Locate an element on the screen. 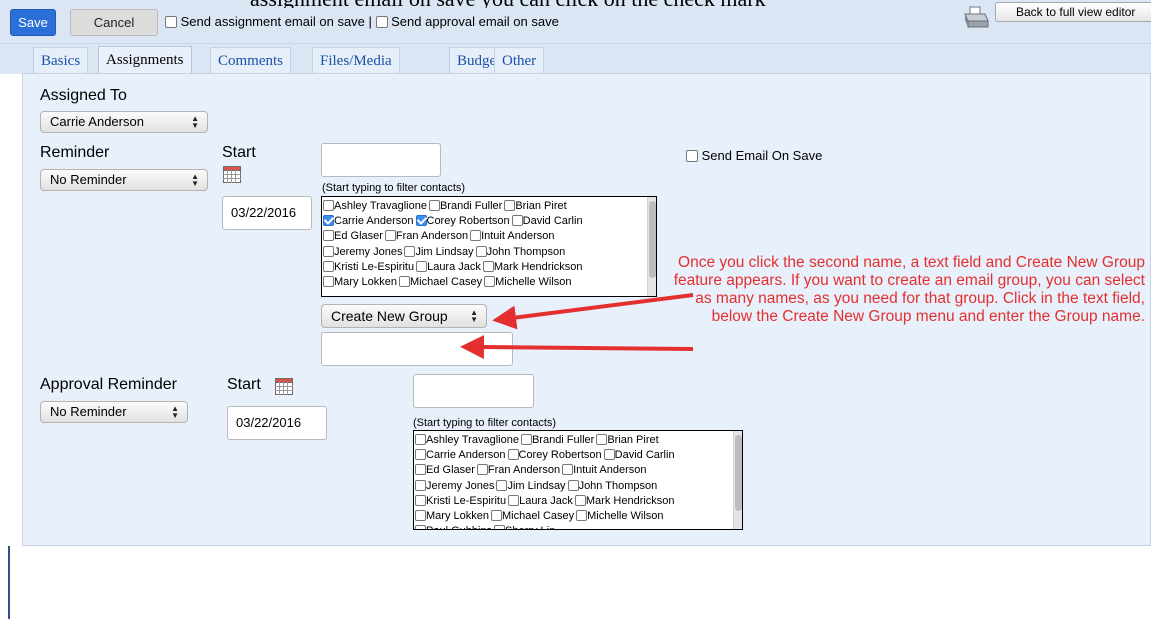 The height and width of the screenshot is (619, 1151). assignment-email-checkbox is located at coordinates (171, 22).